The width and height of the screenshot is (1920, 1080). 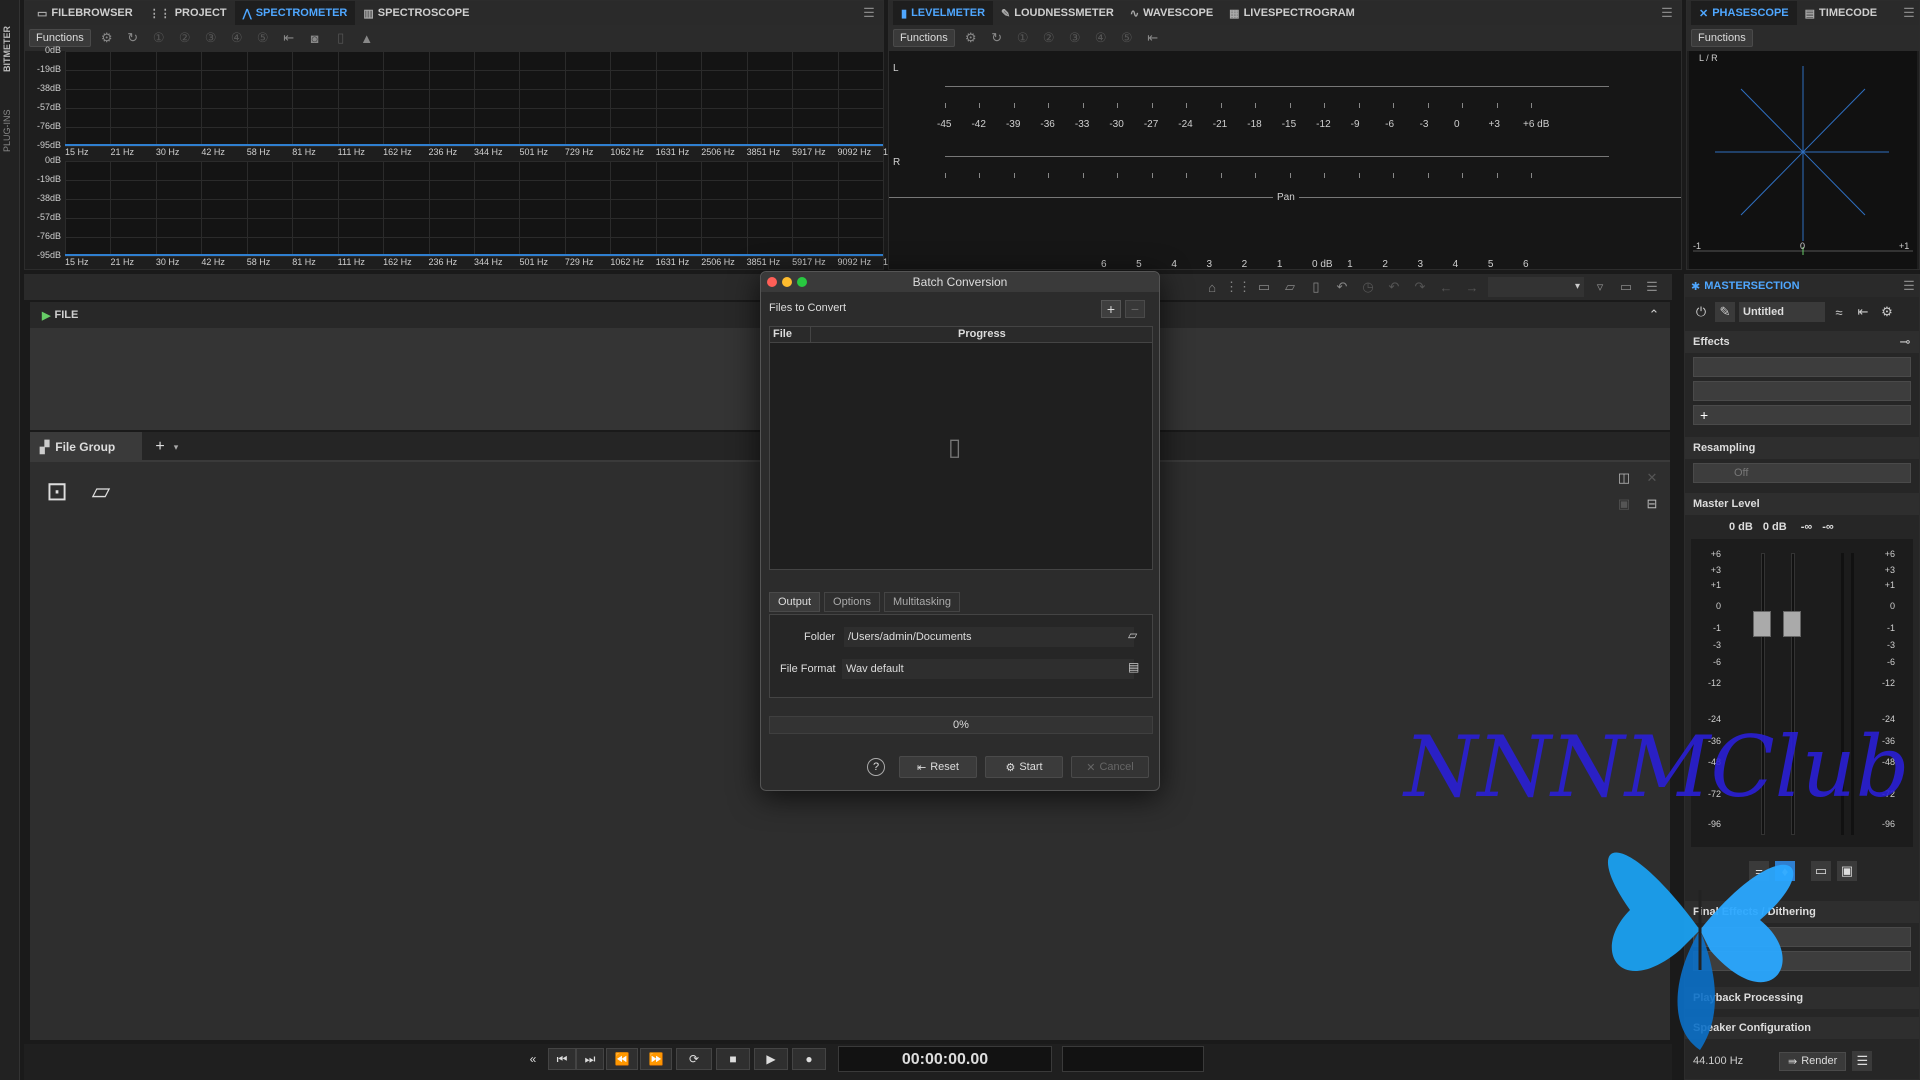 I want to click on tab-file-group: ▞ File Group, so click(x=86, y=447).